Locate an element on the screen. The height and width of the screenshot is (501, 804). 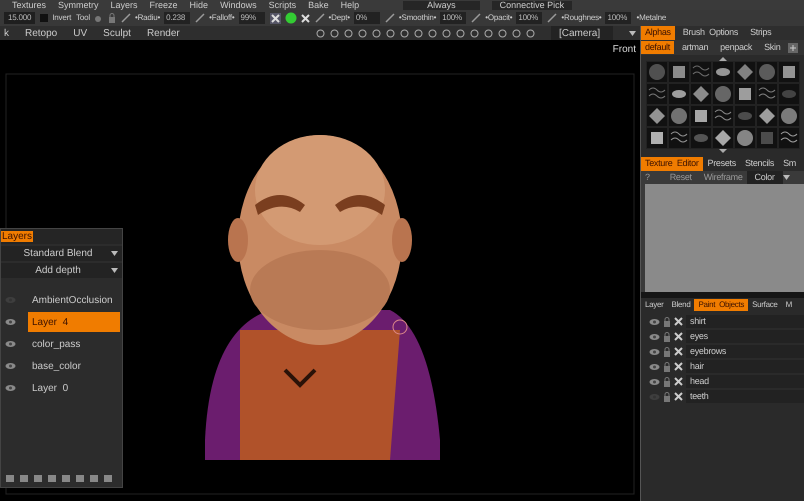
alpha-set-tab: Skin is located at coordinates (772, 47).